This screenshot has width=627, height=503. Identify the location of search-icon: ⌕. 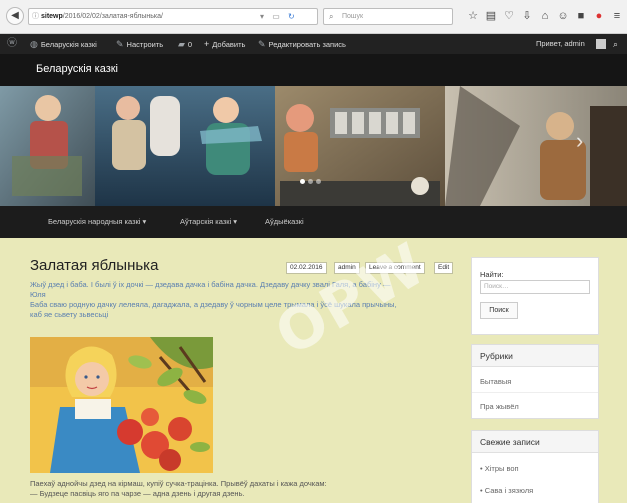
(331, 16).